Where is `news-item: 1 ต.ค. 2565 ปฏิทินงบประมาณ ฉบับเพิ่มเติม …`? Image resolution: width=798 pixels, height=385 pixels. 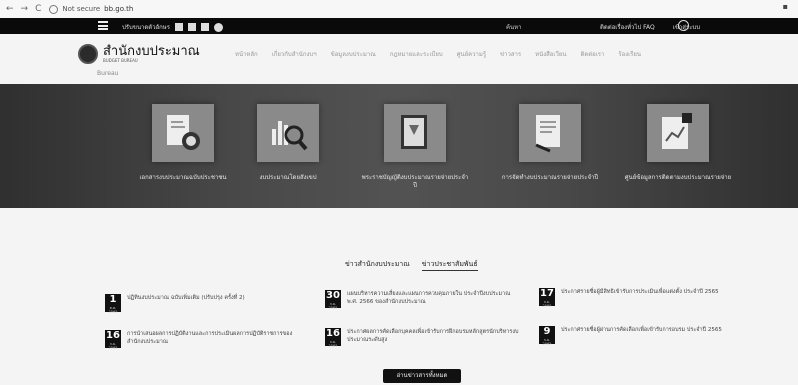 news-item: 1 ต.ค. 2565 ปฏิทินงบประมาณ ฉบับเพิ่มเติม … is located at coordinates (203, 304).